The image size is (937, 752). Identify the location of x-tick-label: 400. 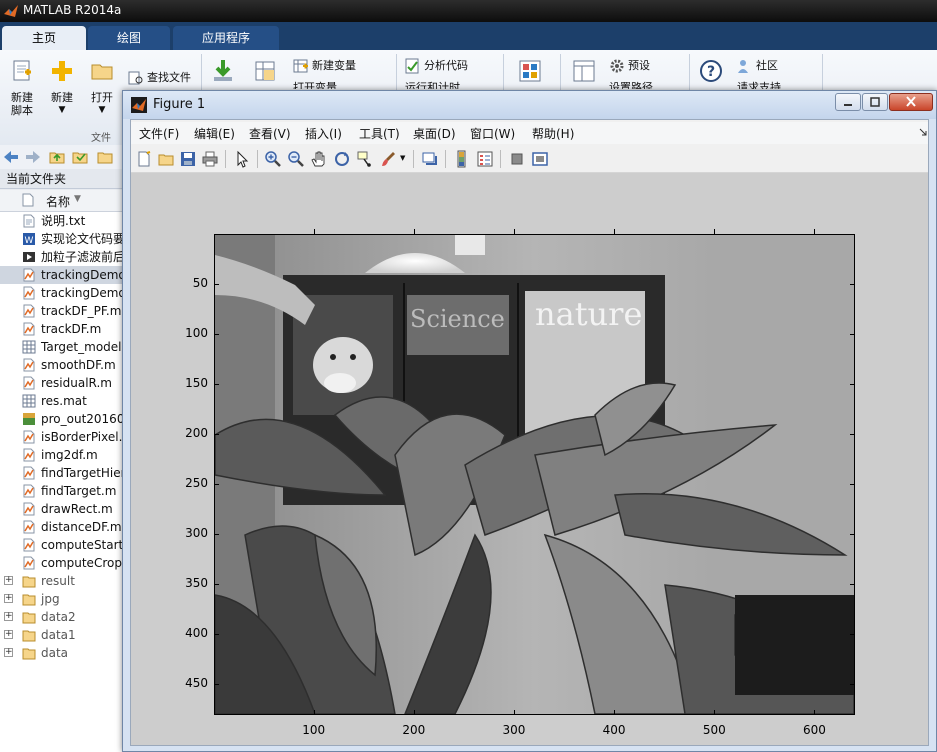
(614, 730).